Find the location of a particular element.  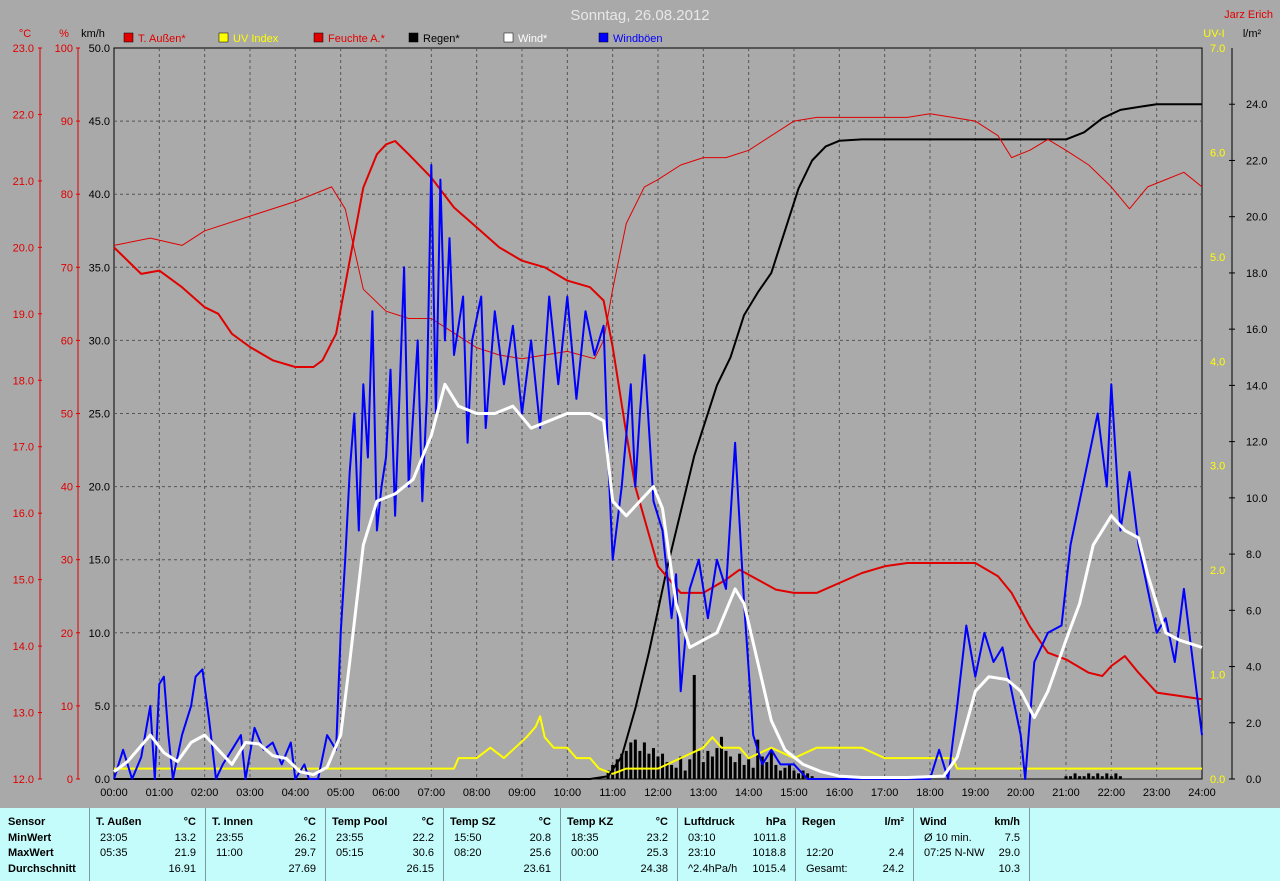

rain-tick: 18.0 is located at coordinates (1256, 274).